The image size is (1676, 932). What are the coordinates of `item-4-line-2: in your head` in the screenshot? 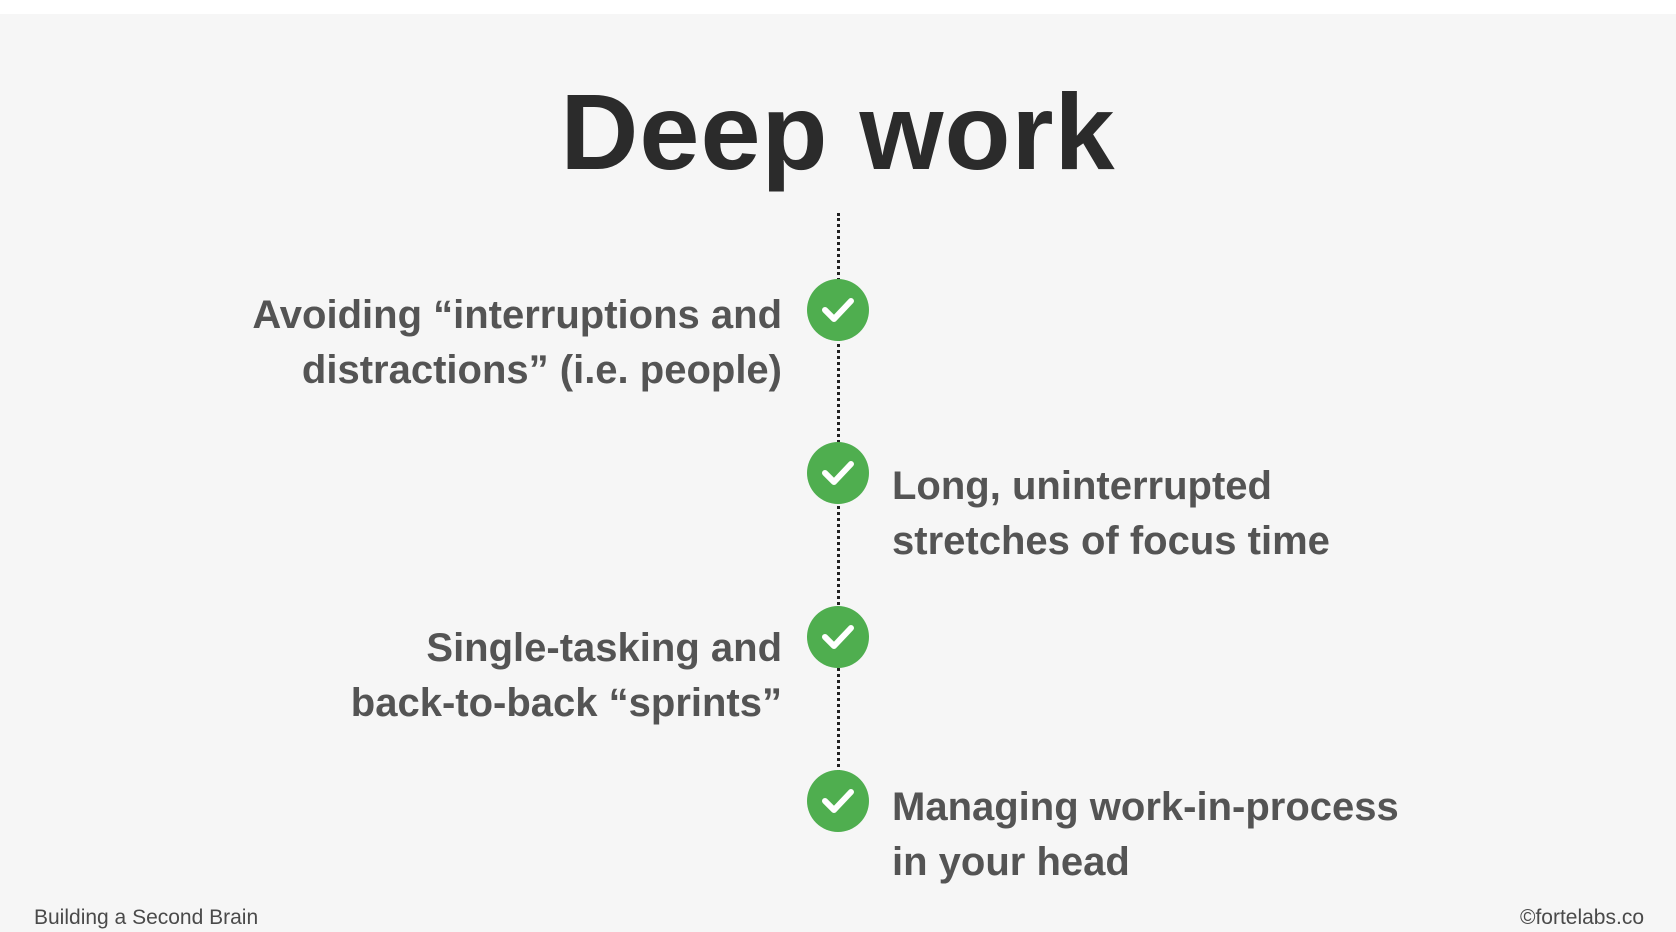 It's located at (1011, 862).